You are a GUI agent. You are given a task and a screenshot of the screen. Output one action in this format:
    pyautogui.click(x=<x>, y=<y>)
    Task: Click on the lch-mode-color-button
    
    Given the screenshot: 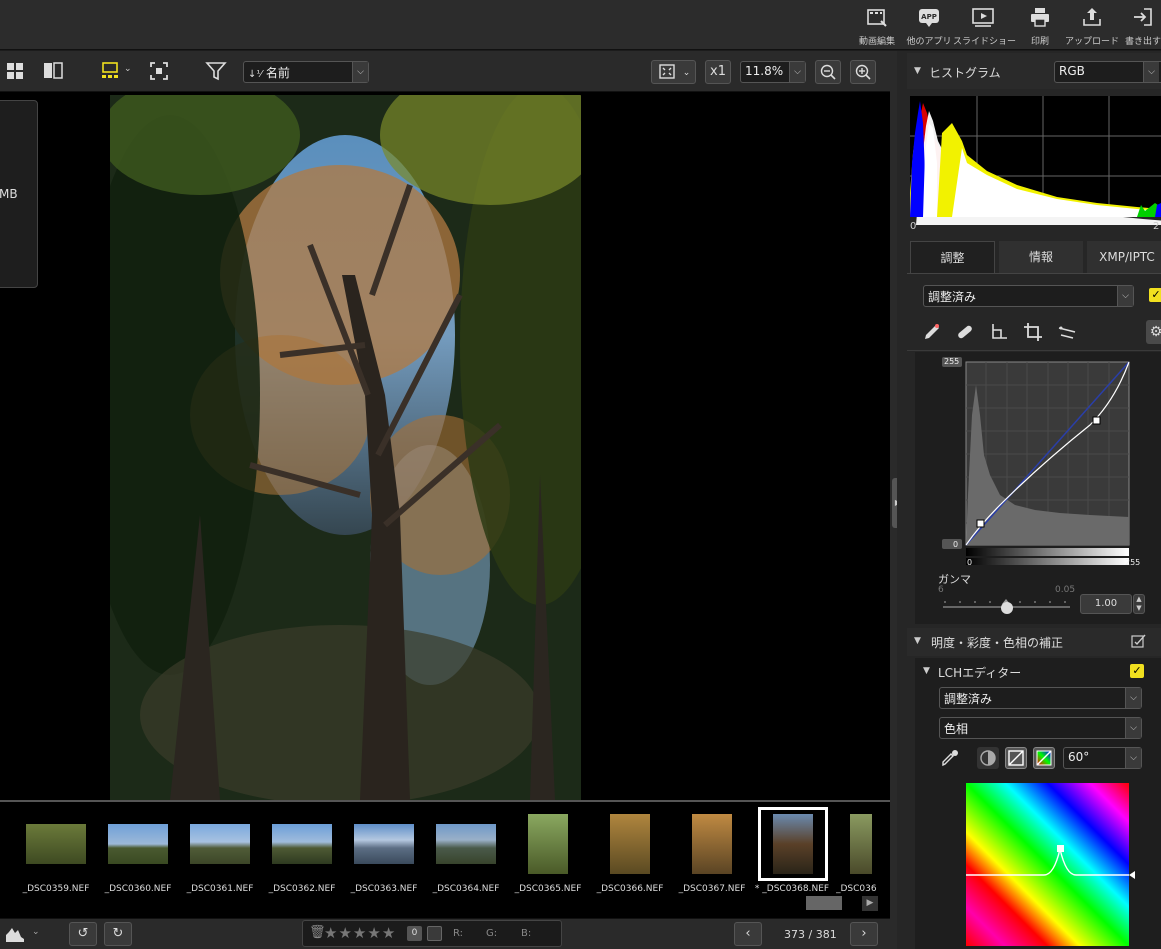 What is the action you would take?
    pyautogui.click(x=1044, y=758)
    